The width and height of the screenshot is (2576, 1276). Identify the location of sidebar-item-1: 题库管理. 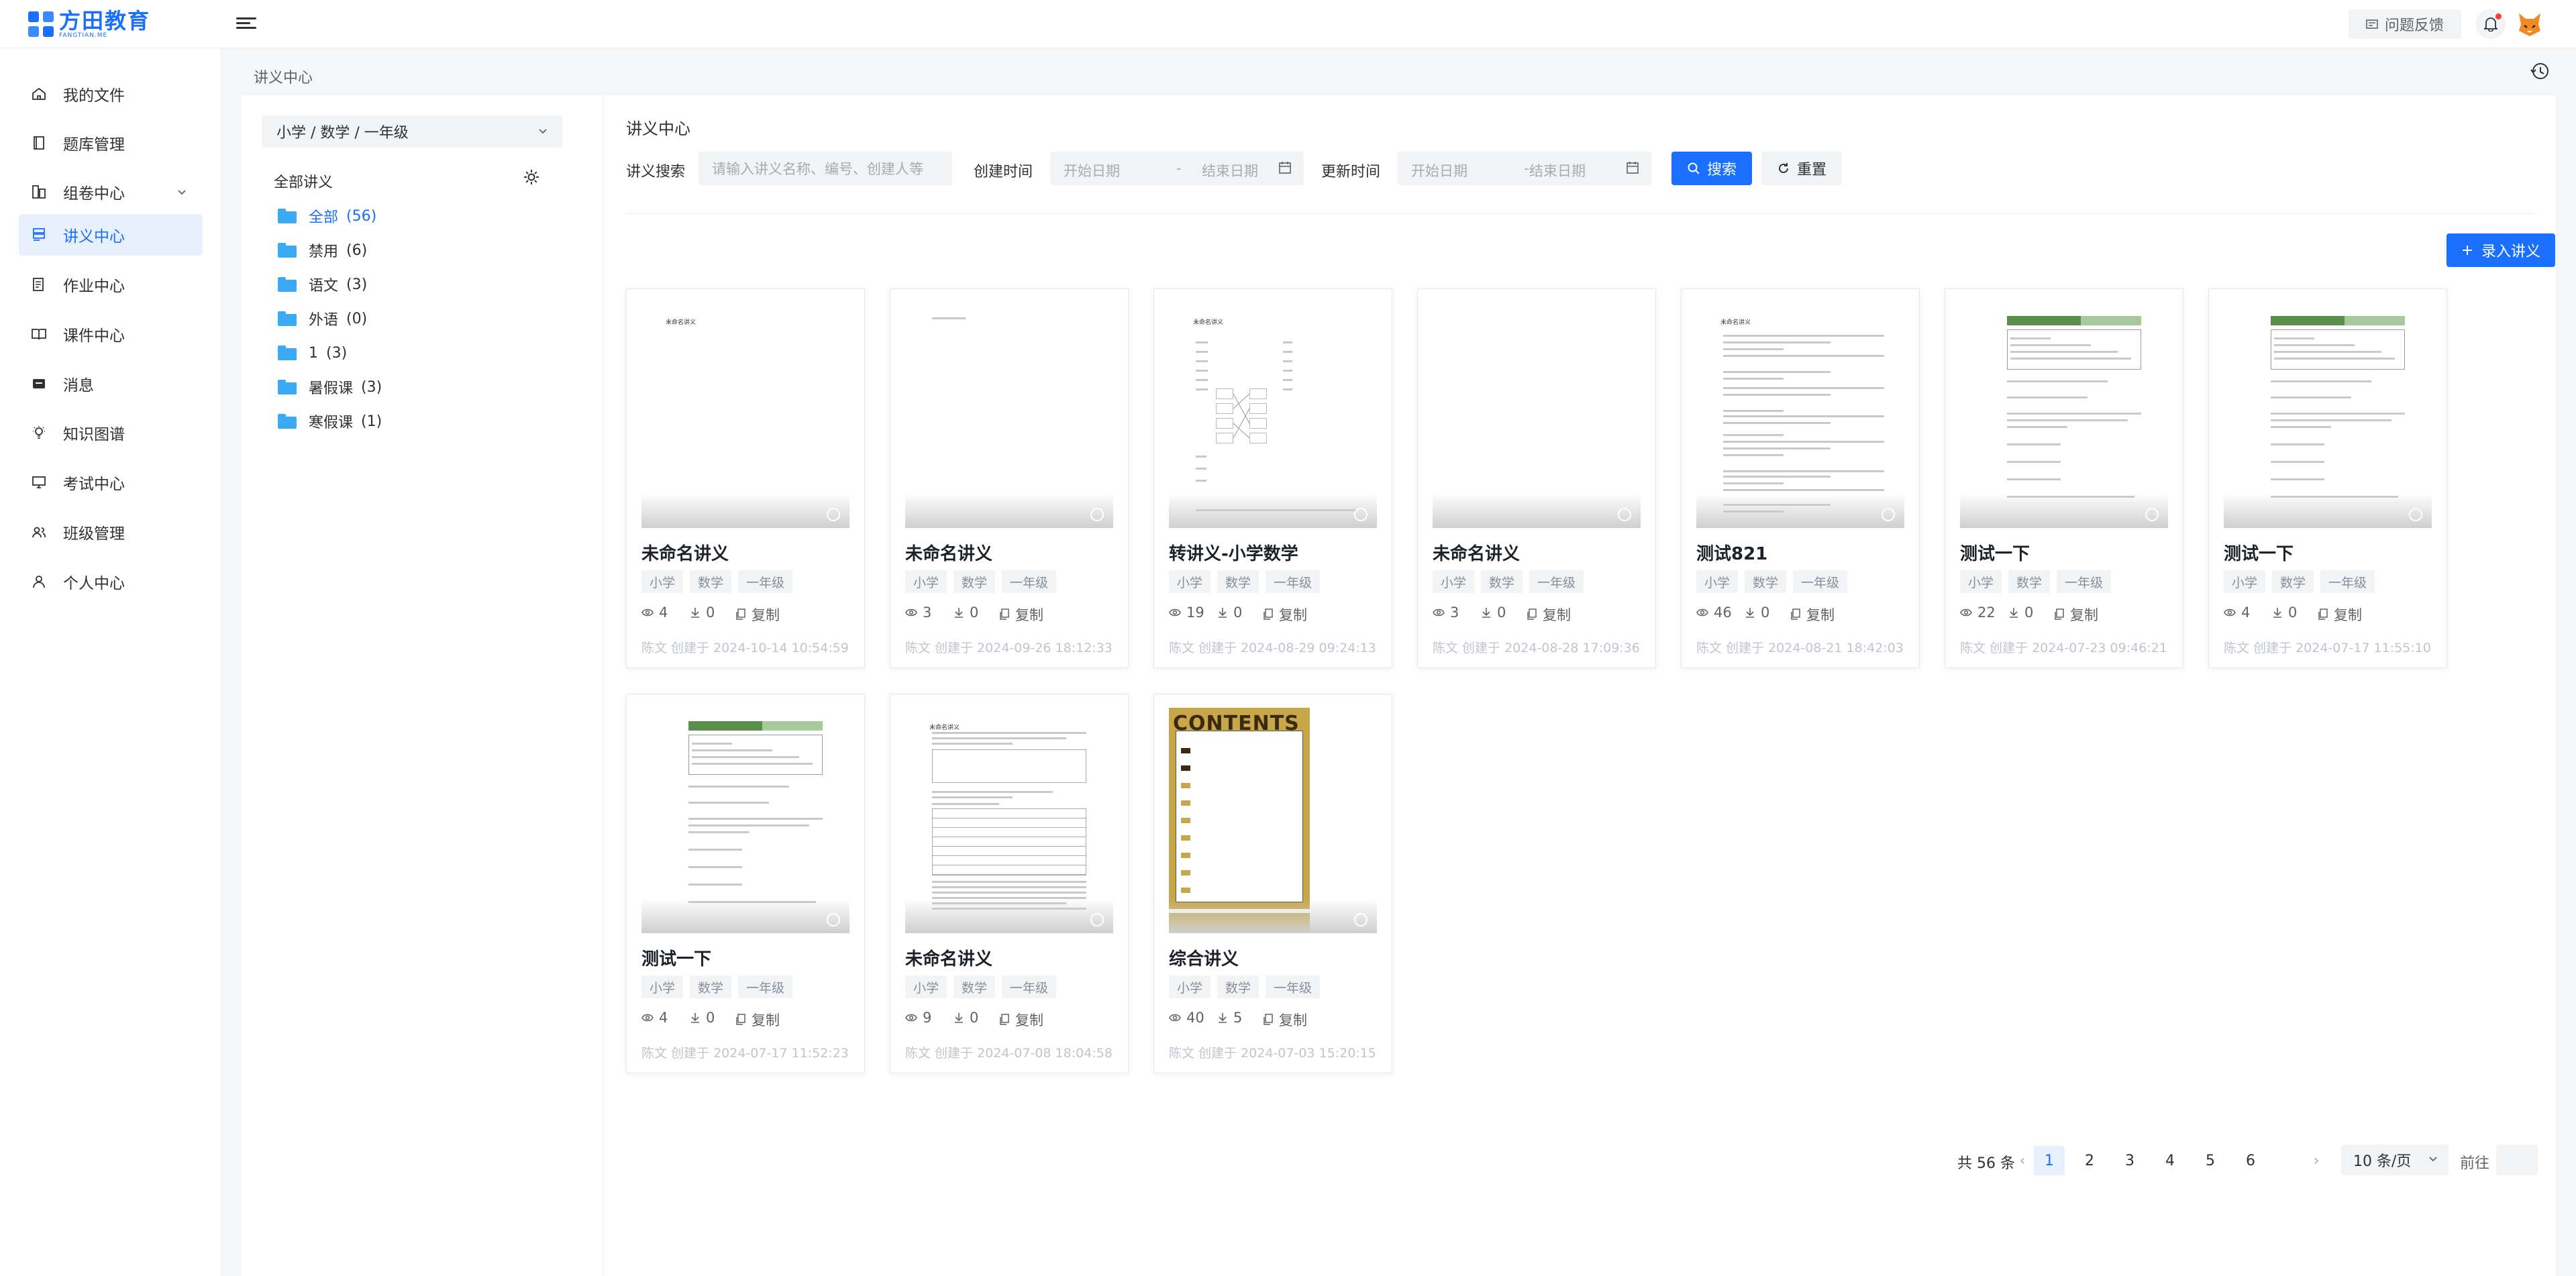
(111, 143).